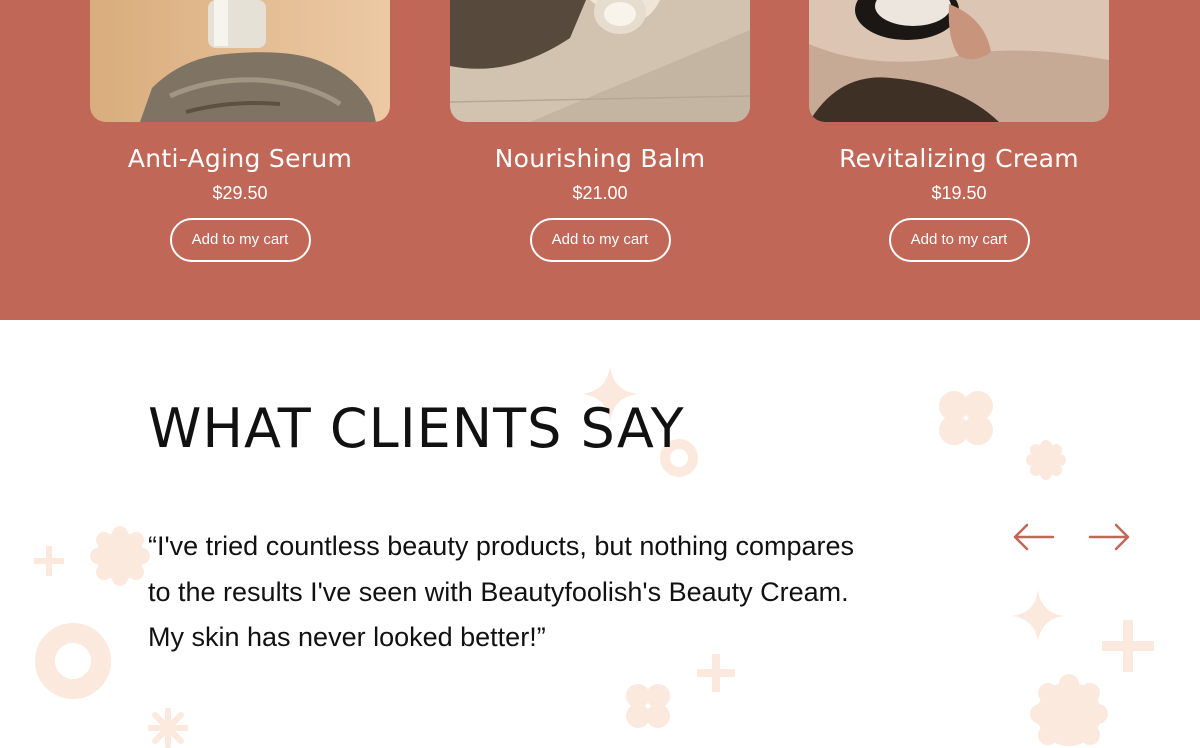 The height and width of the screenshot is (748, 1200). What do you see at coordinates (959, 159) in the screenshot?
I see `product-title: Revitalizing Cream` at bounding box center [959, 159].